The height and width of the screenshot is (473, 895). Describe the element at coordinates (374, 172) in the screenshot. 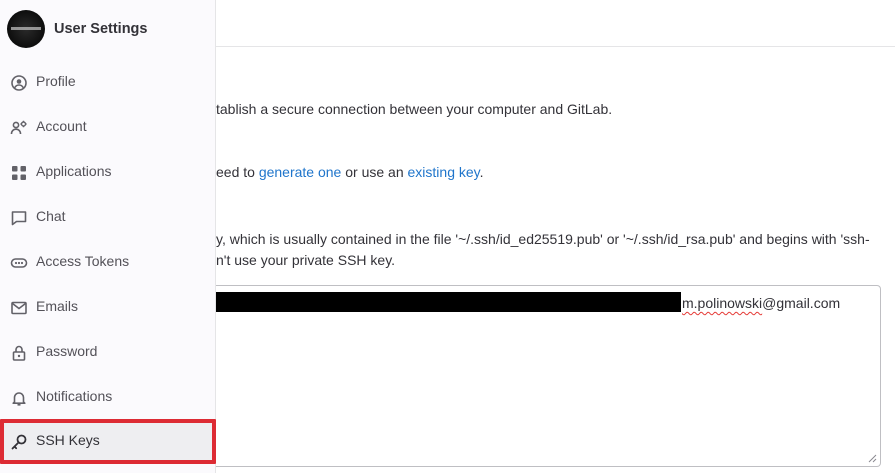

I see `instructions-middle: or use an` at that location.